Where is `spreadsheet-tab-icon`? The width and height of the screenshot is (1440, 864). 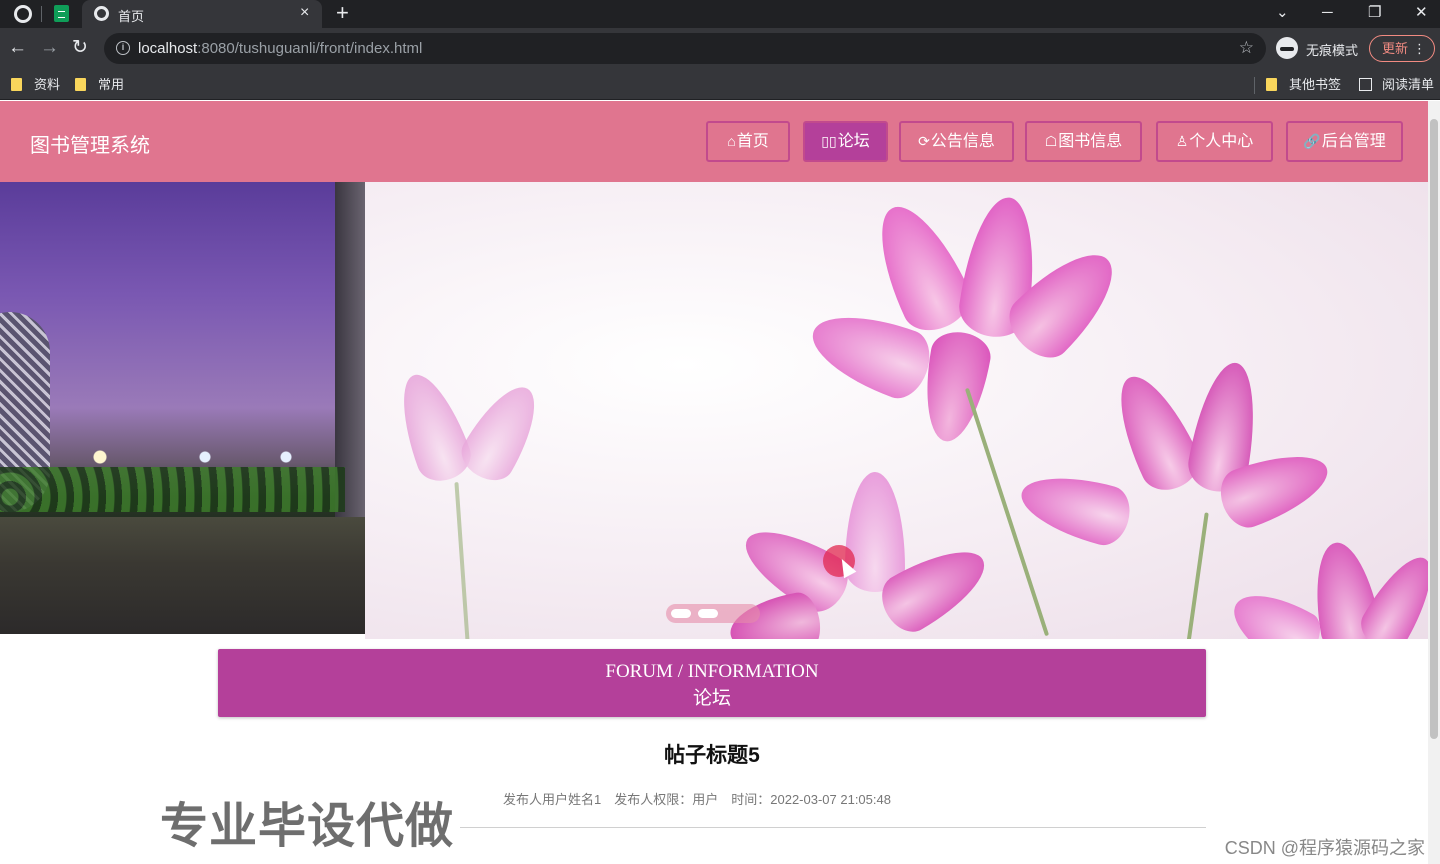 spreadsheet-tab-icon is located at coordinates (61, 13).